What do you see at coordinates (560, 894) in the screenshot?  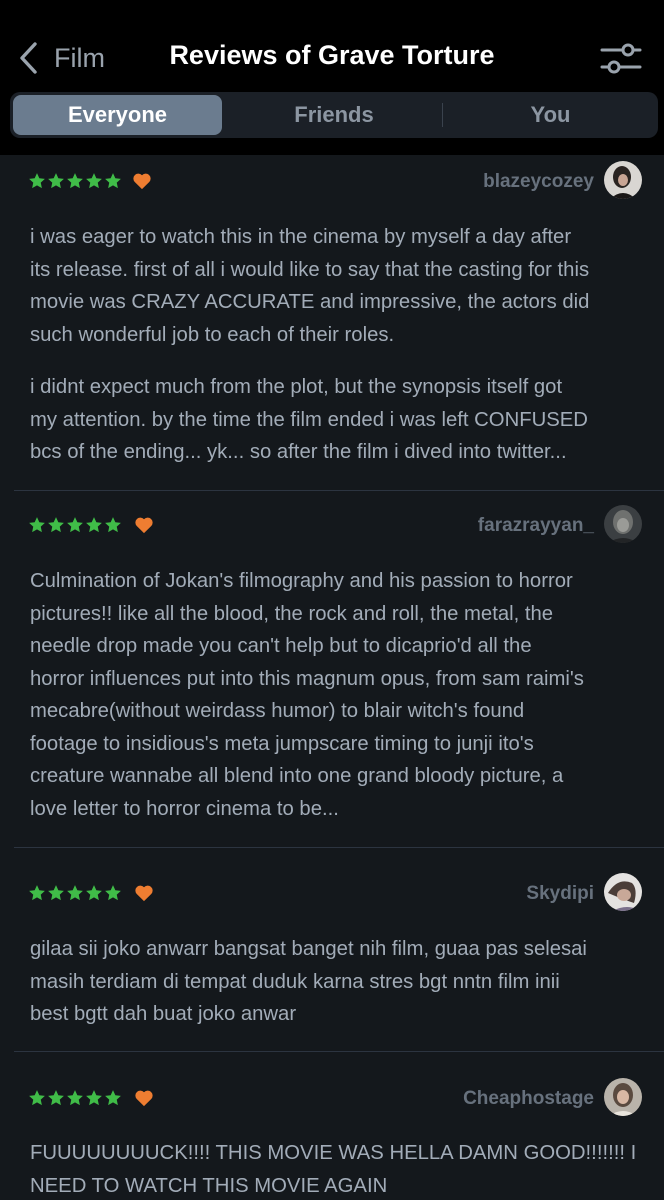 I see `review-username: Skydipi` at bounding box center [560, 894].